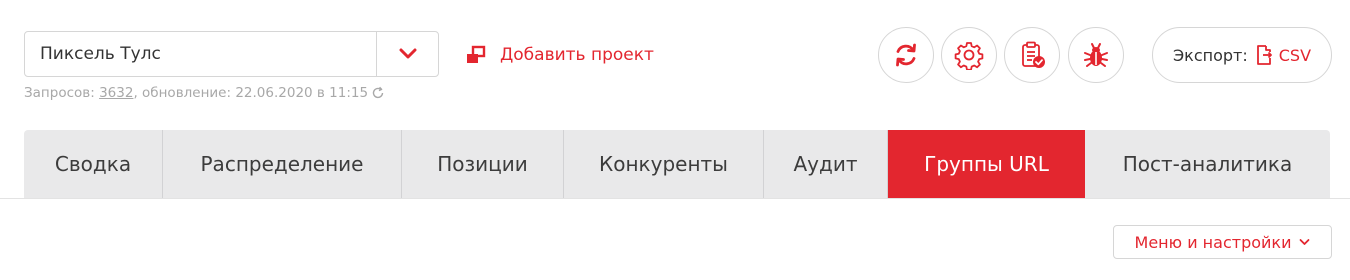  What do you see at coordinates (675, 198) in the screenshot?
I see `tabs-divider` at bounding box center [675, 198].